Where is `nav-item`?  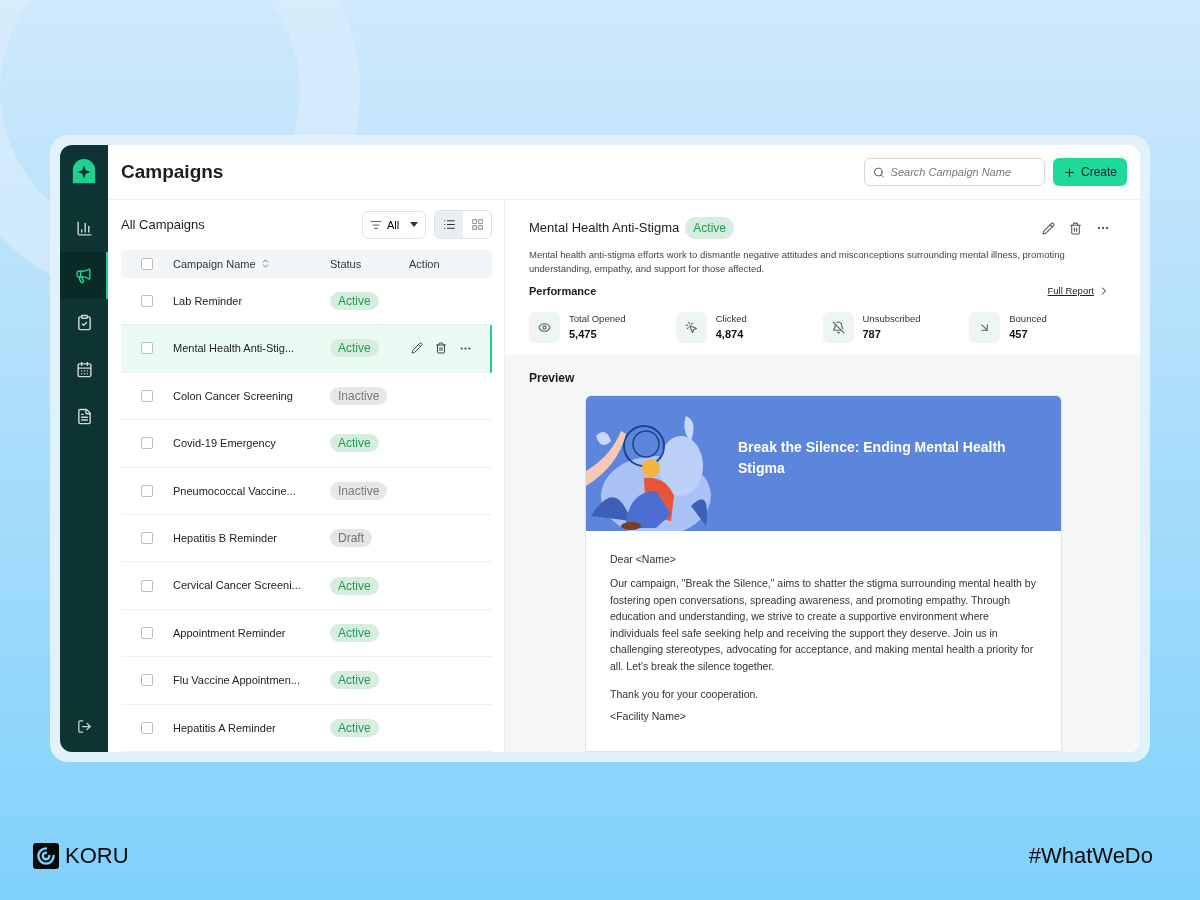
nav-item is located at coordinates (84, 275).